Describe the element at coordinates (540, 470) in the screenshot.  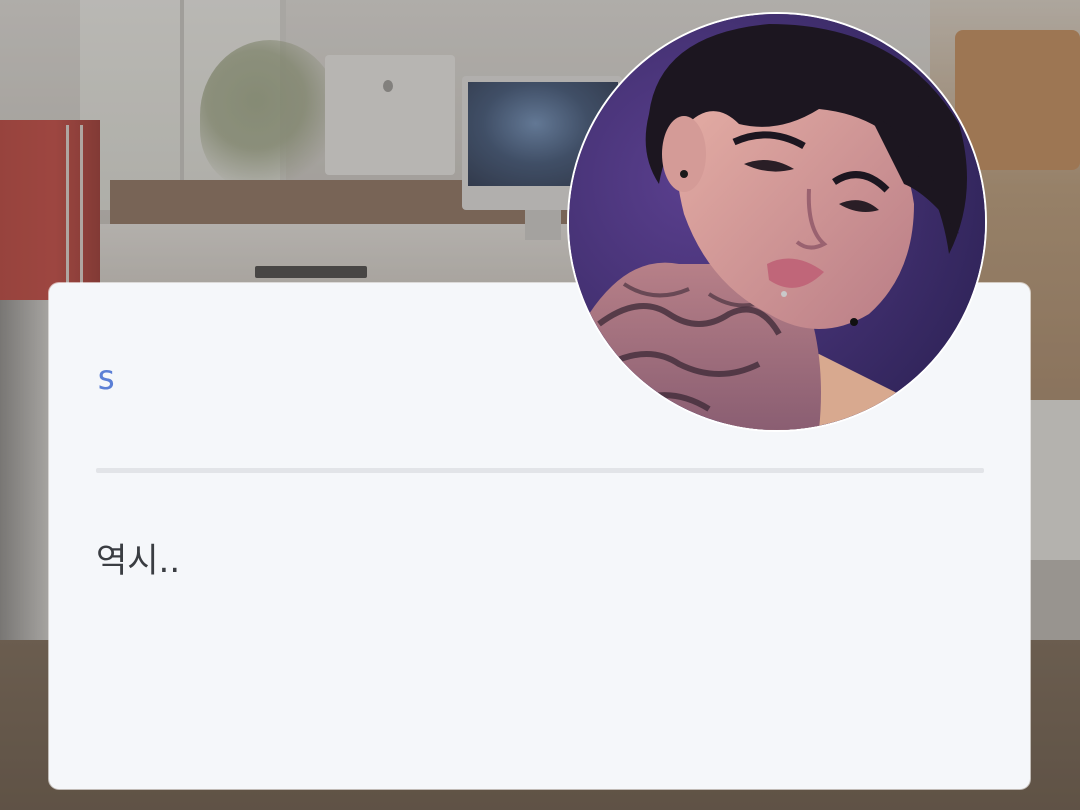
I see `divider` at that location.